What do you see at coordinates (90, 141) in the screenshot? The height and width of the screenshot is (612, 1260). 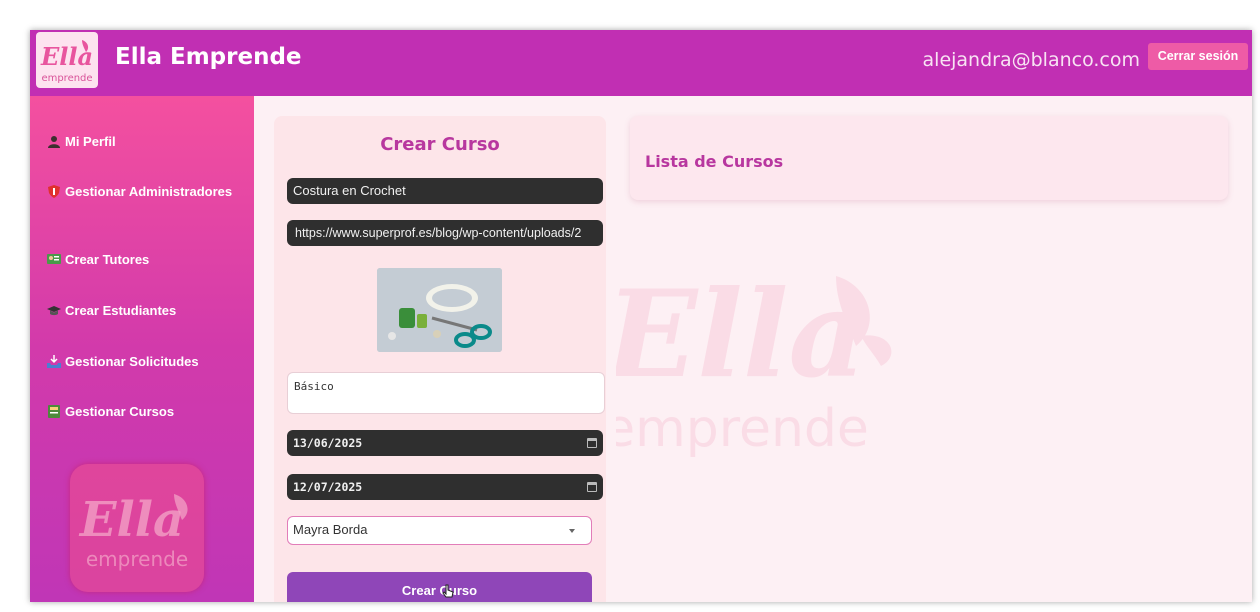 I see `sidebar-item-label: Mi Perfil` at bounding box center [90, 141].